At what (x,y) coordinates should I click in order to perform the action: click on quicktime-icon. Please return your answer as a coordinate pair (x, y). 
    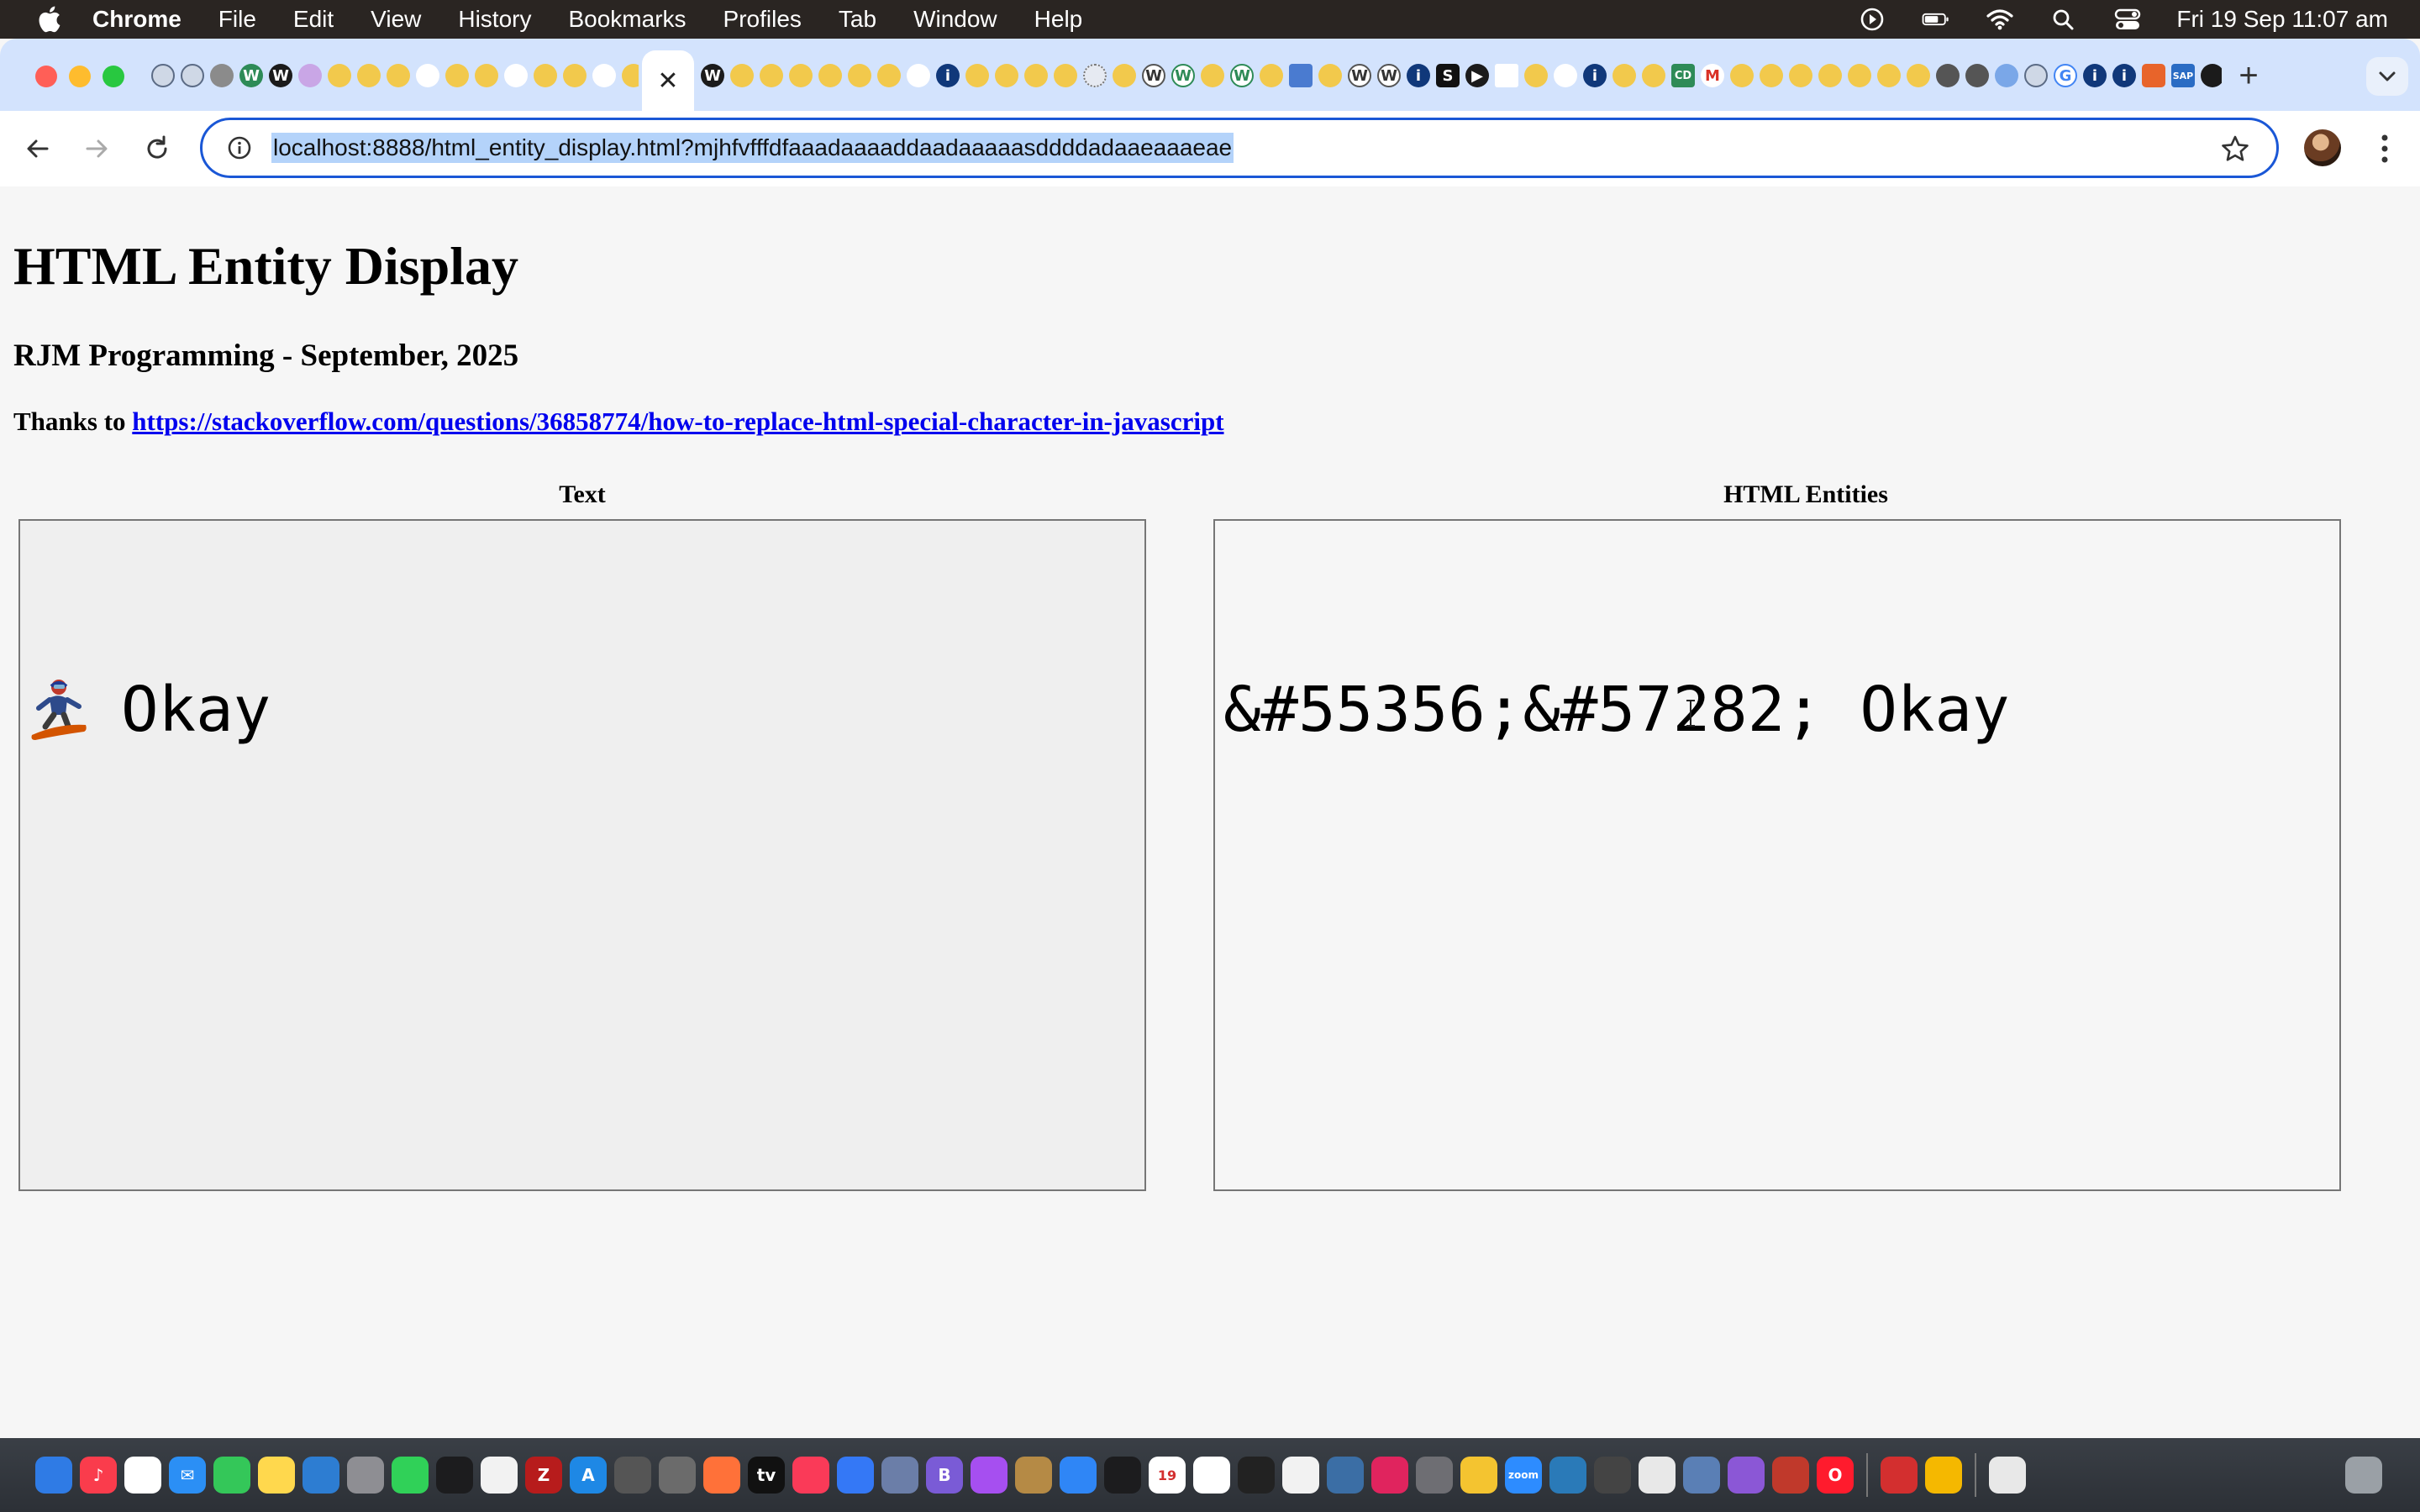
    Looking at the image, I should click on (1346, 1475).